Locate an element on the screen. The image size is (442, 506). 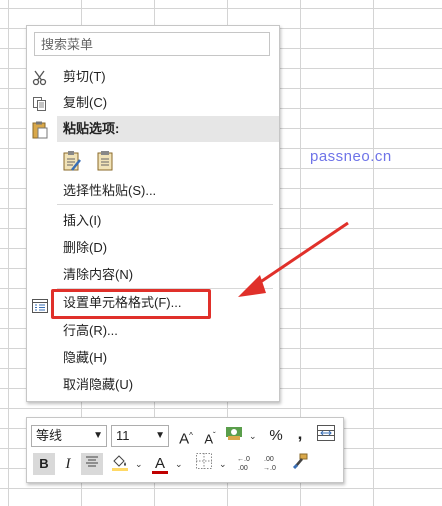
shrink-font-label: A is located at coordinates (208, 439).